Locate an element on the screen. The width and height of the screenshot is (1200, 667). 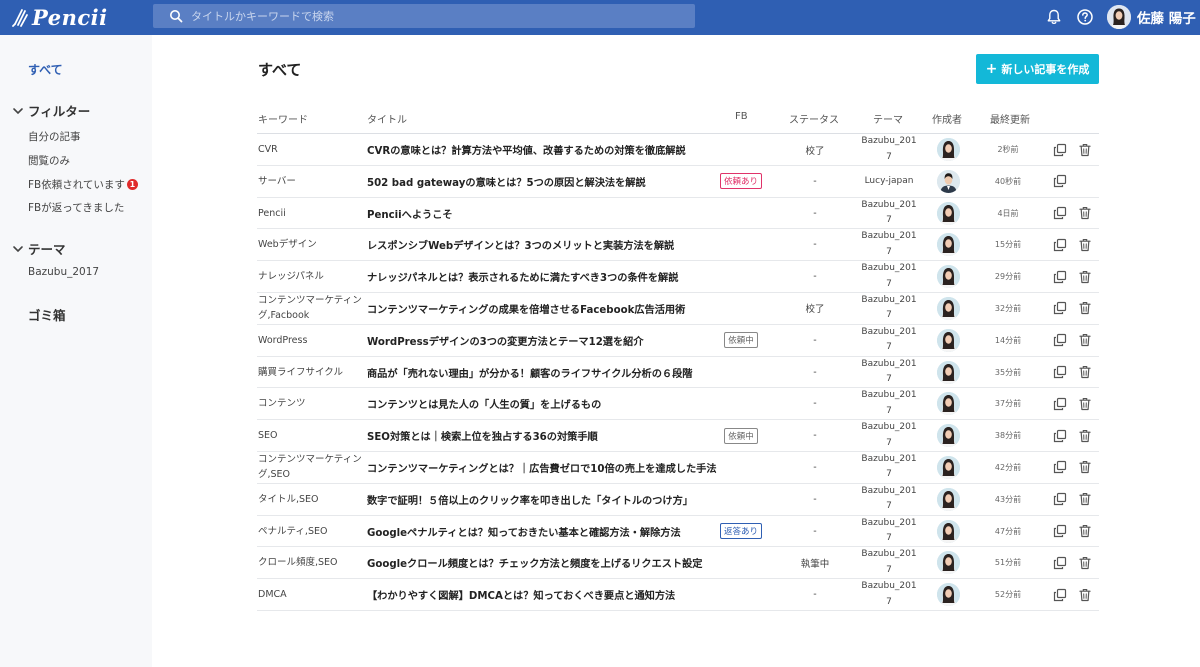
sidebar-item-view-only: 閲覧のみ is located at coordinates (49, 160).